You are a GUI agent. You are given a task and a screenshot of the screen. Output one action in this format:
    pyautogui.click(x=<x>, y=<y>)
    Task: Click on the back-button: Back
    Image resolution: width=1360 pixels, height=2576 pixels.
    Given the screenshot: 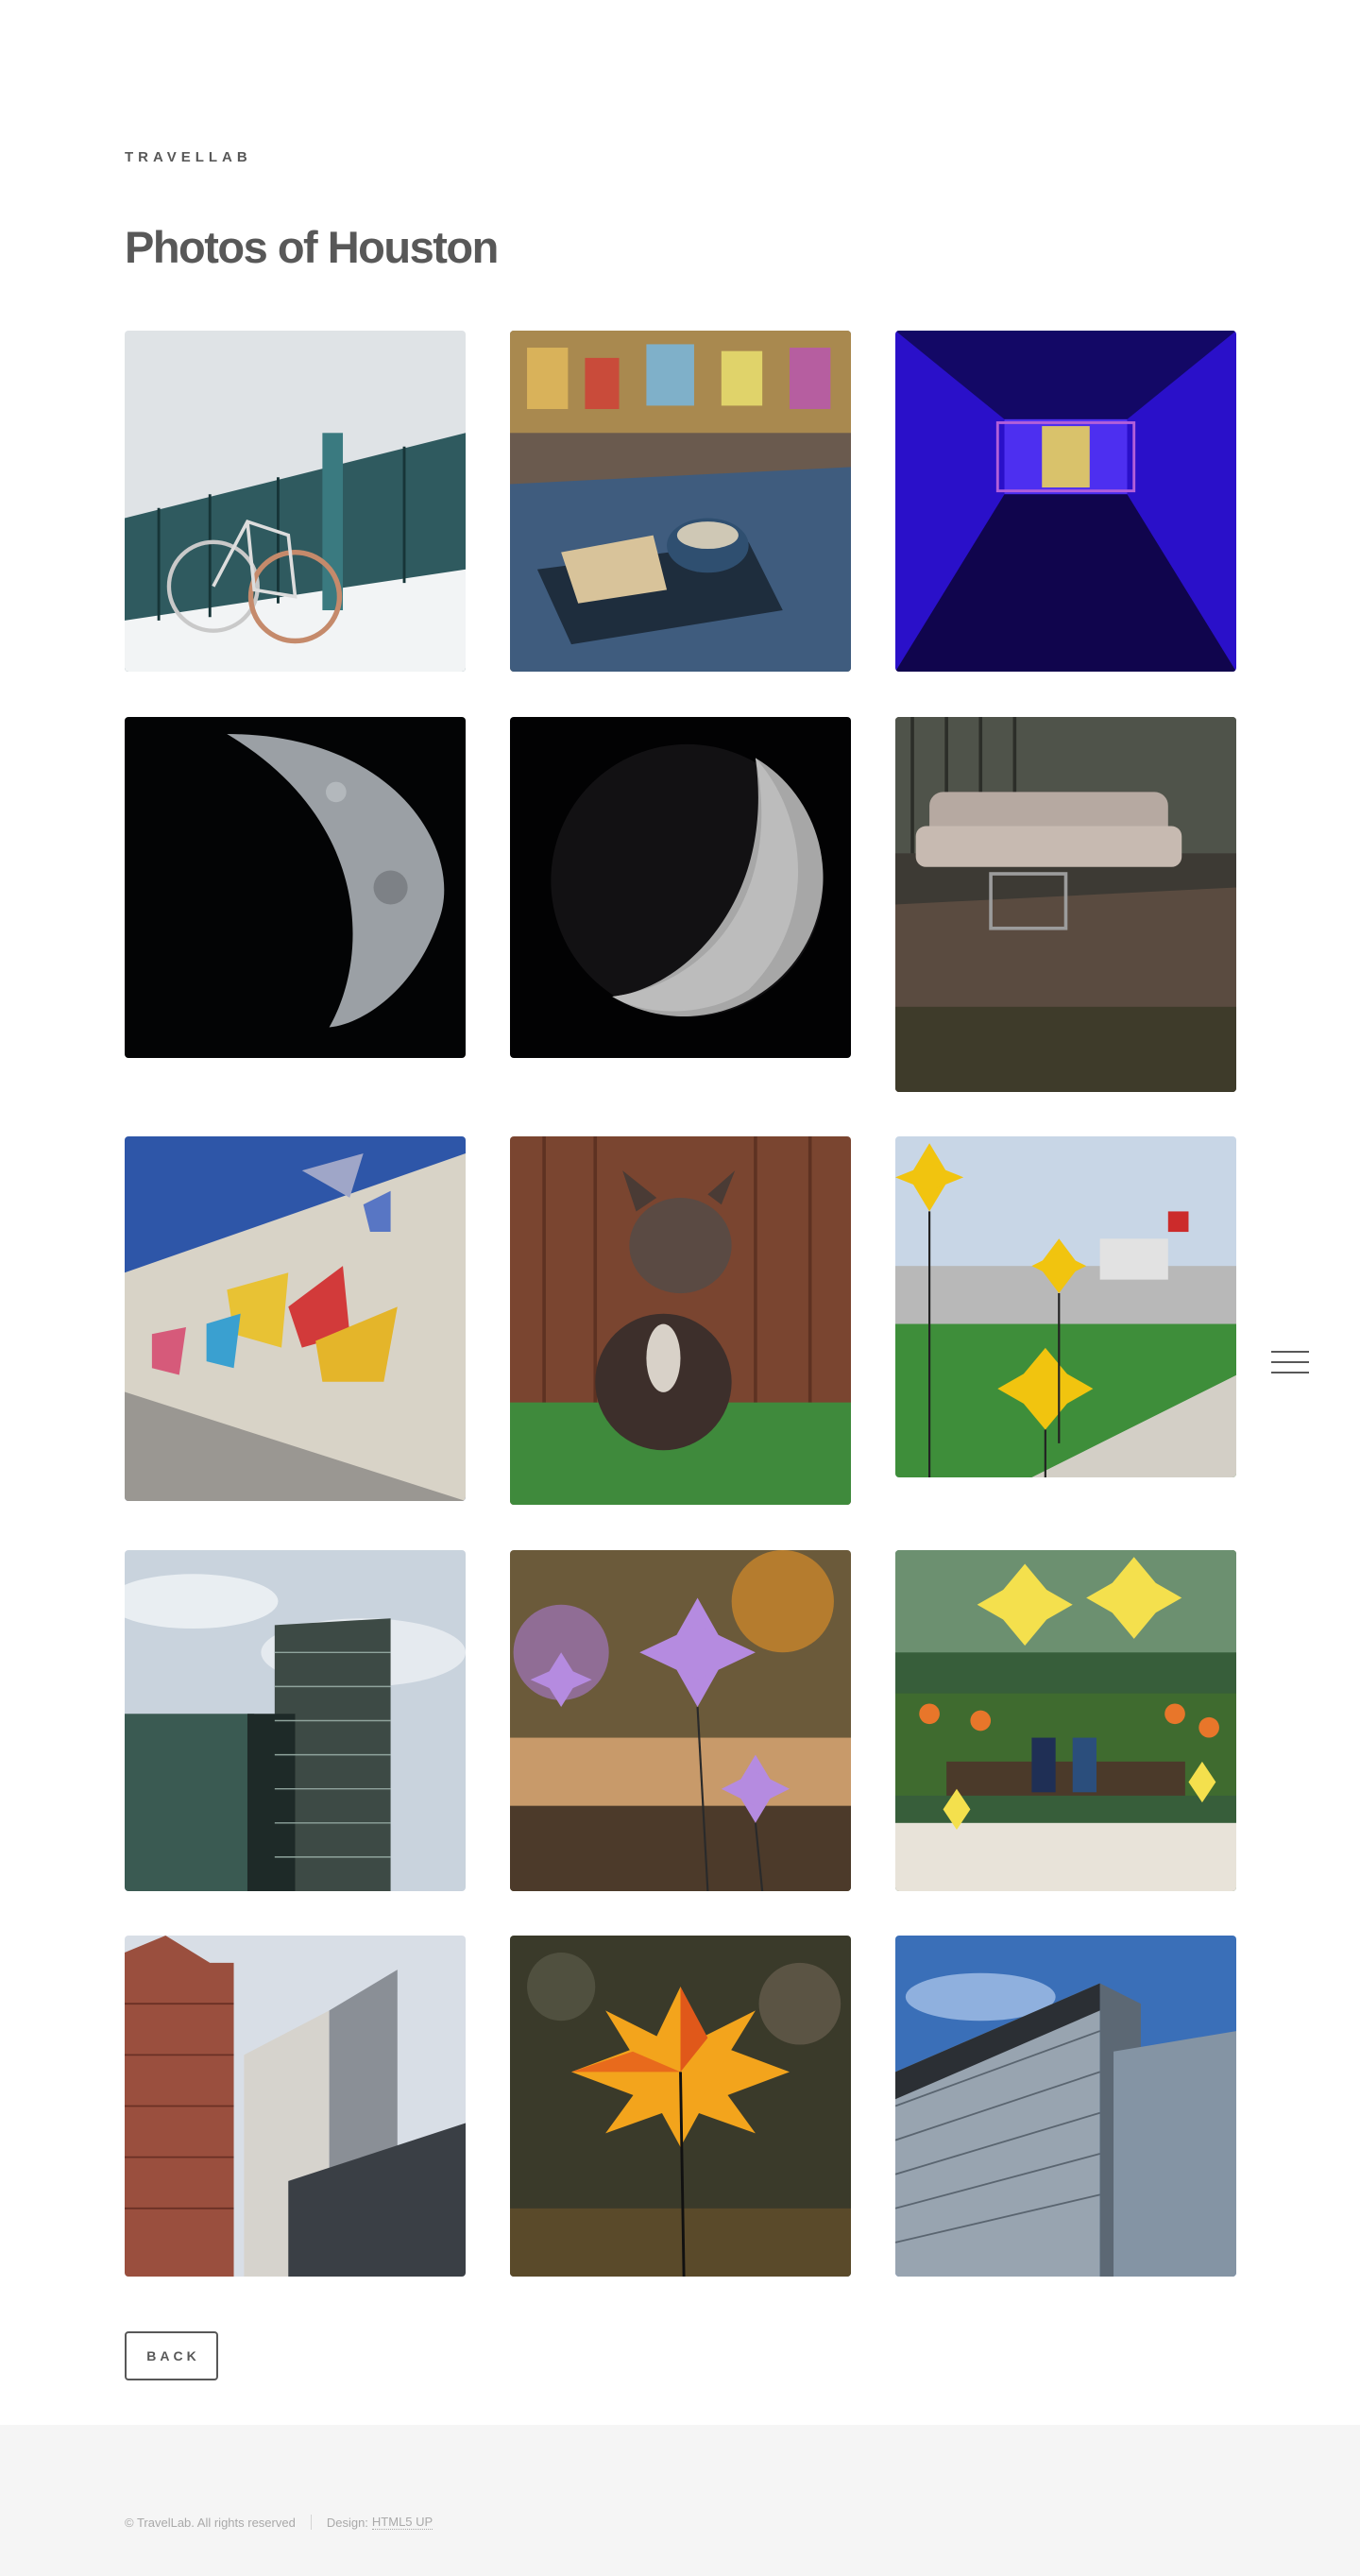 What is the action you would take?
    pyautogui.click(x=171, y=2355)
    